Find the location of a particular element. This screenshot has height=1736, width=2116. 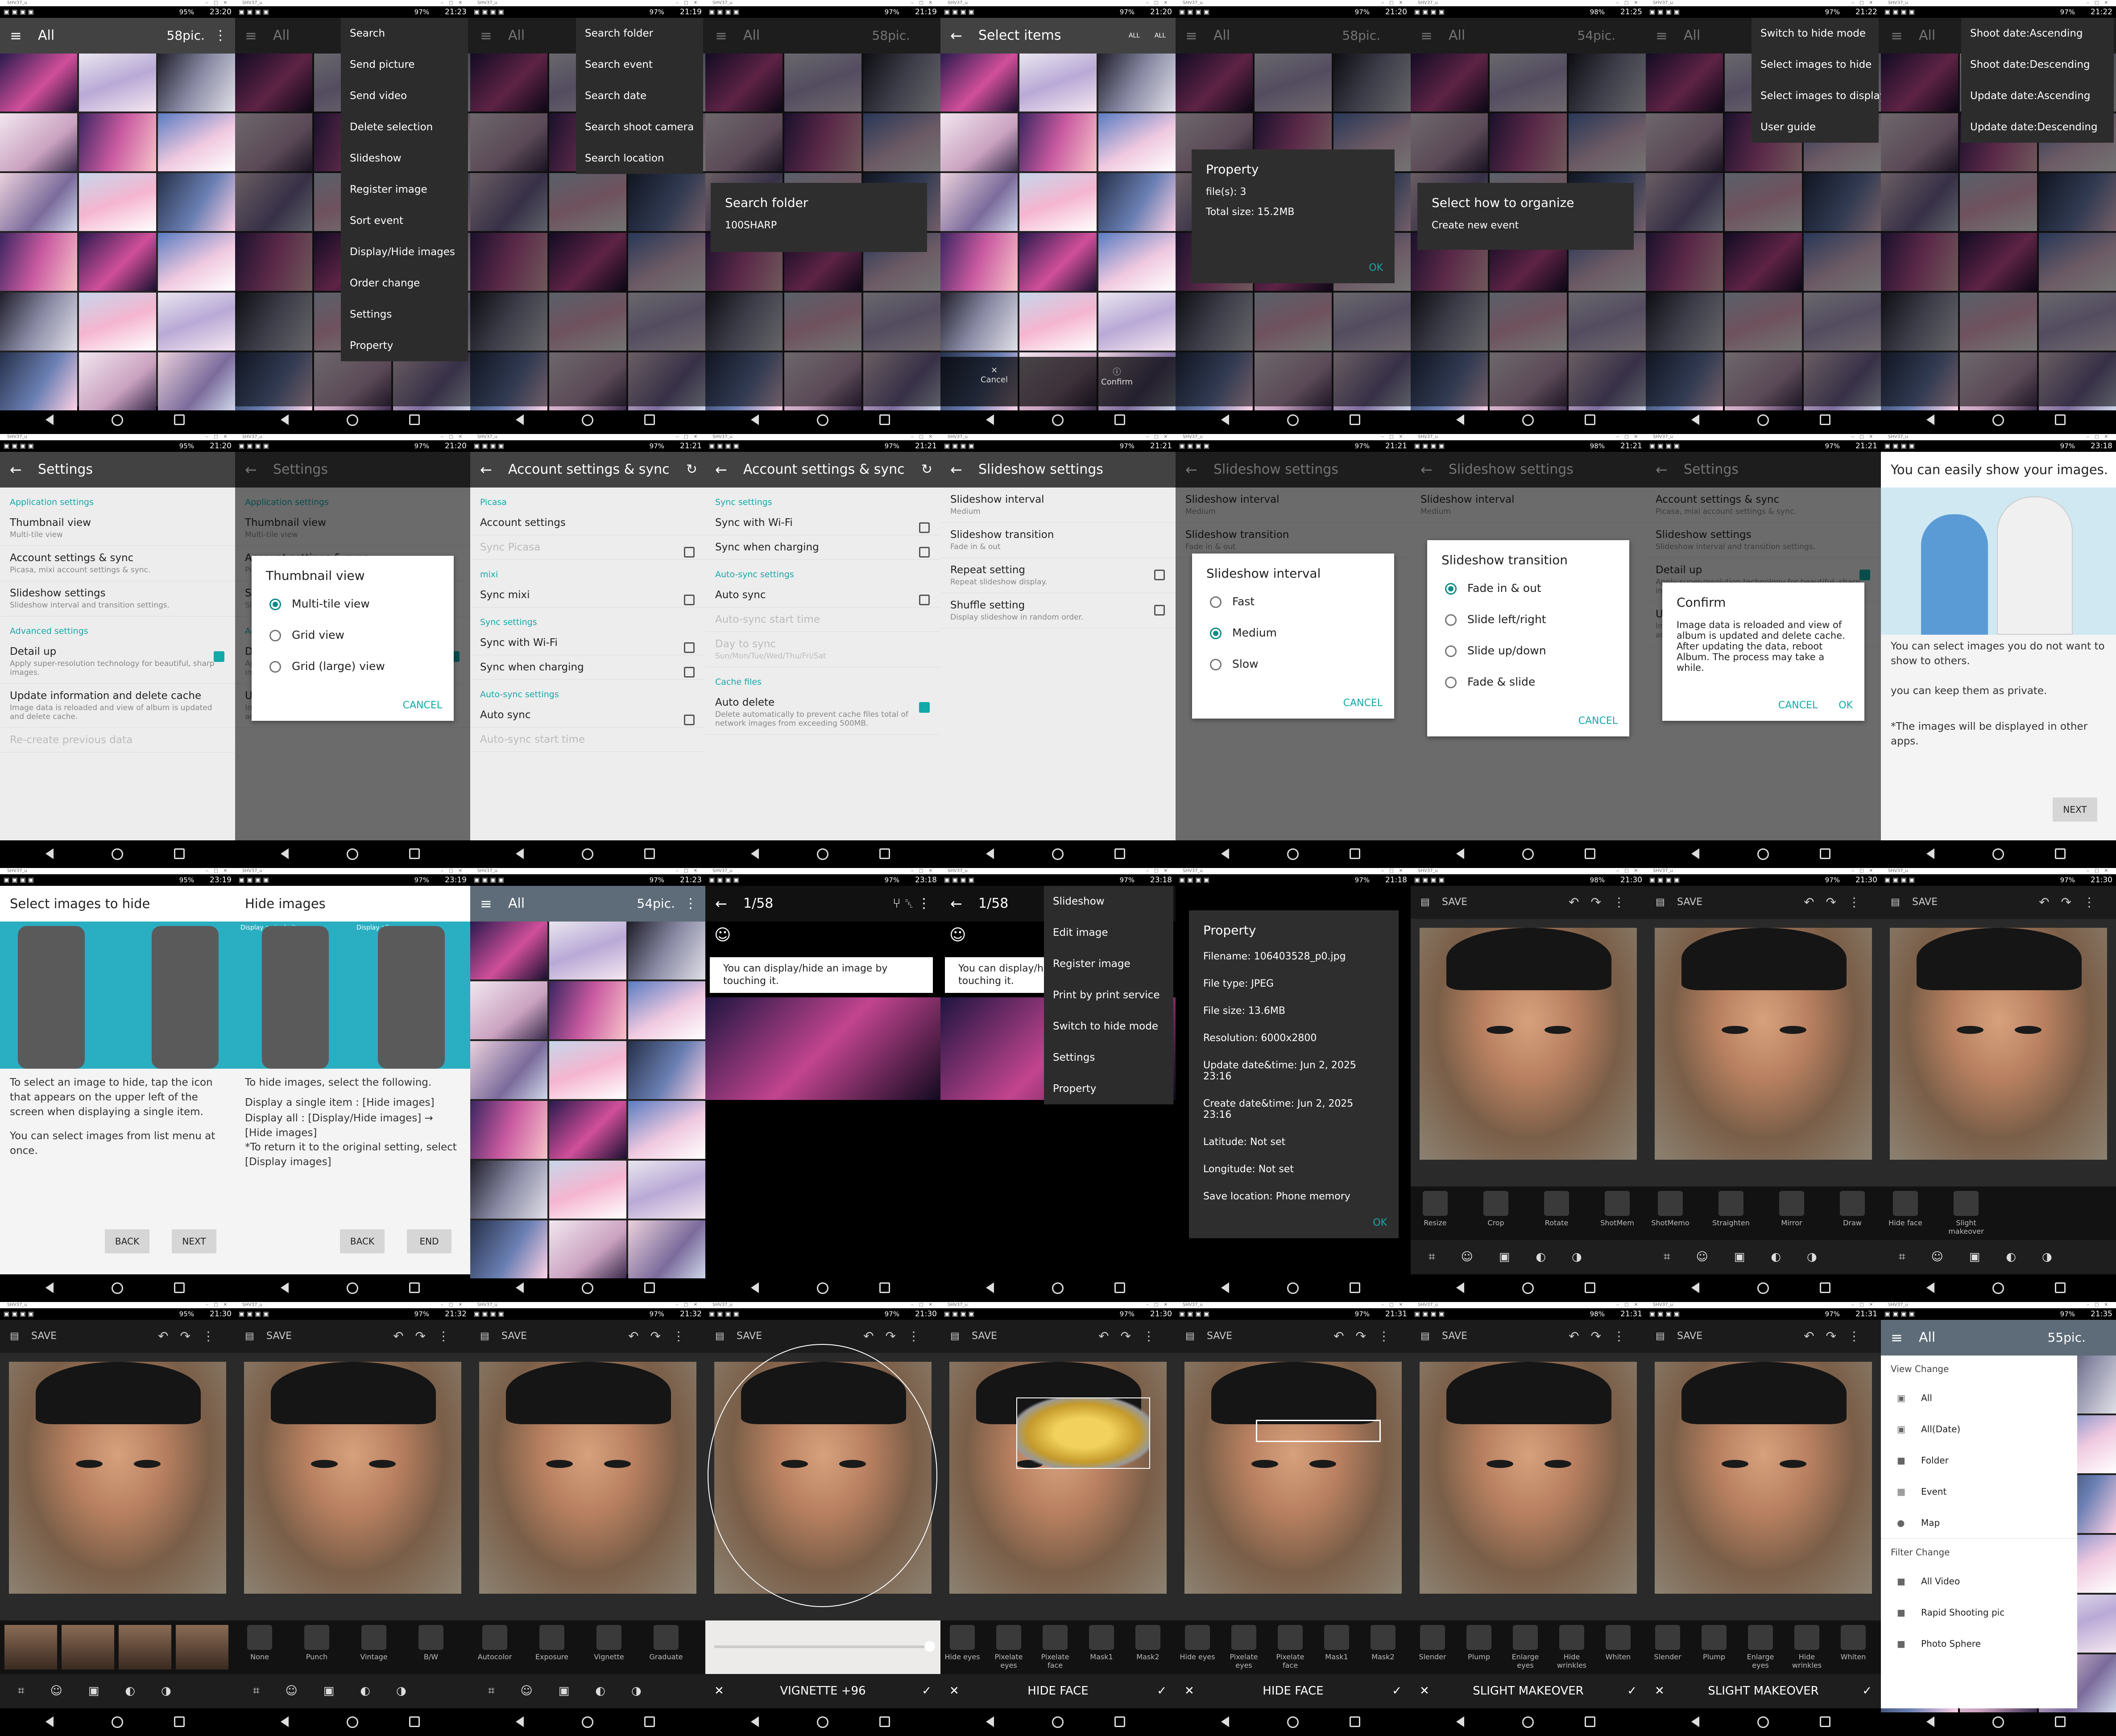

settings-row: Sync when charging is located at coordinates (822, 547).